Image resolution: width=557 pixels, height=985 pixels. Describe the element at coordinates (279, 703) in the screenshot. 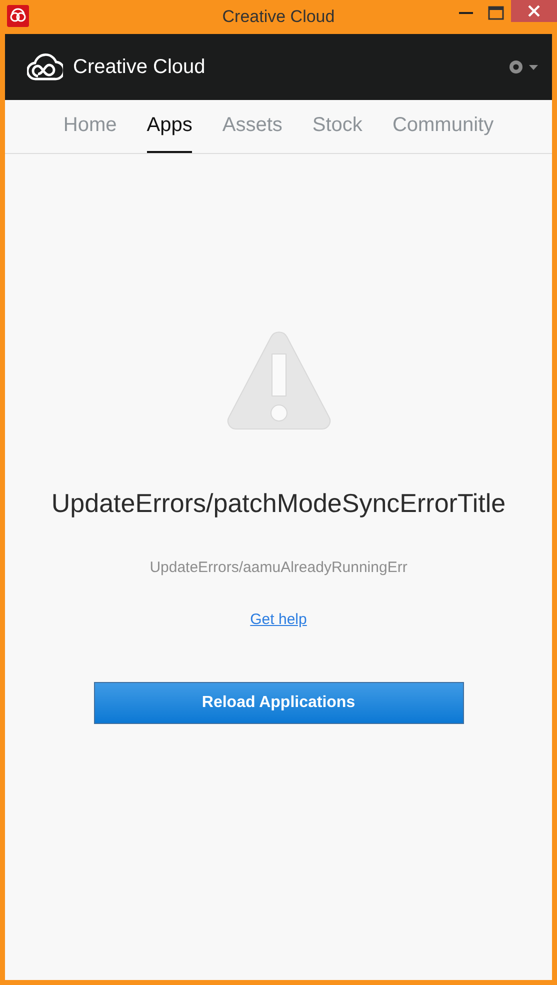

I see `reload-button: Reload Applications` at that location.